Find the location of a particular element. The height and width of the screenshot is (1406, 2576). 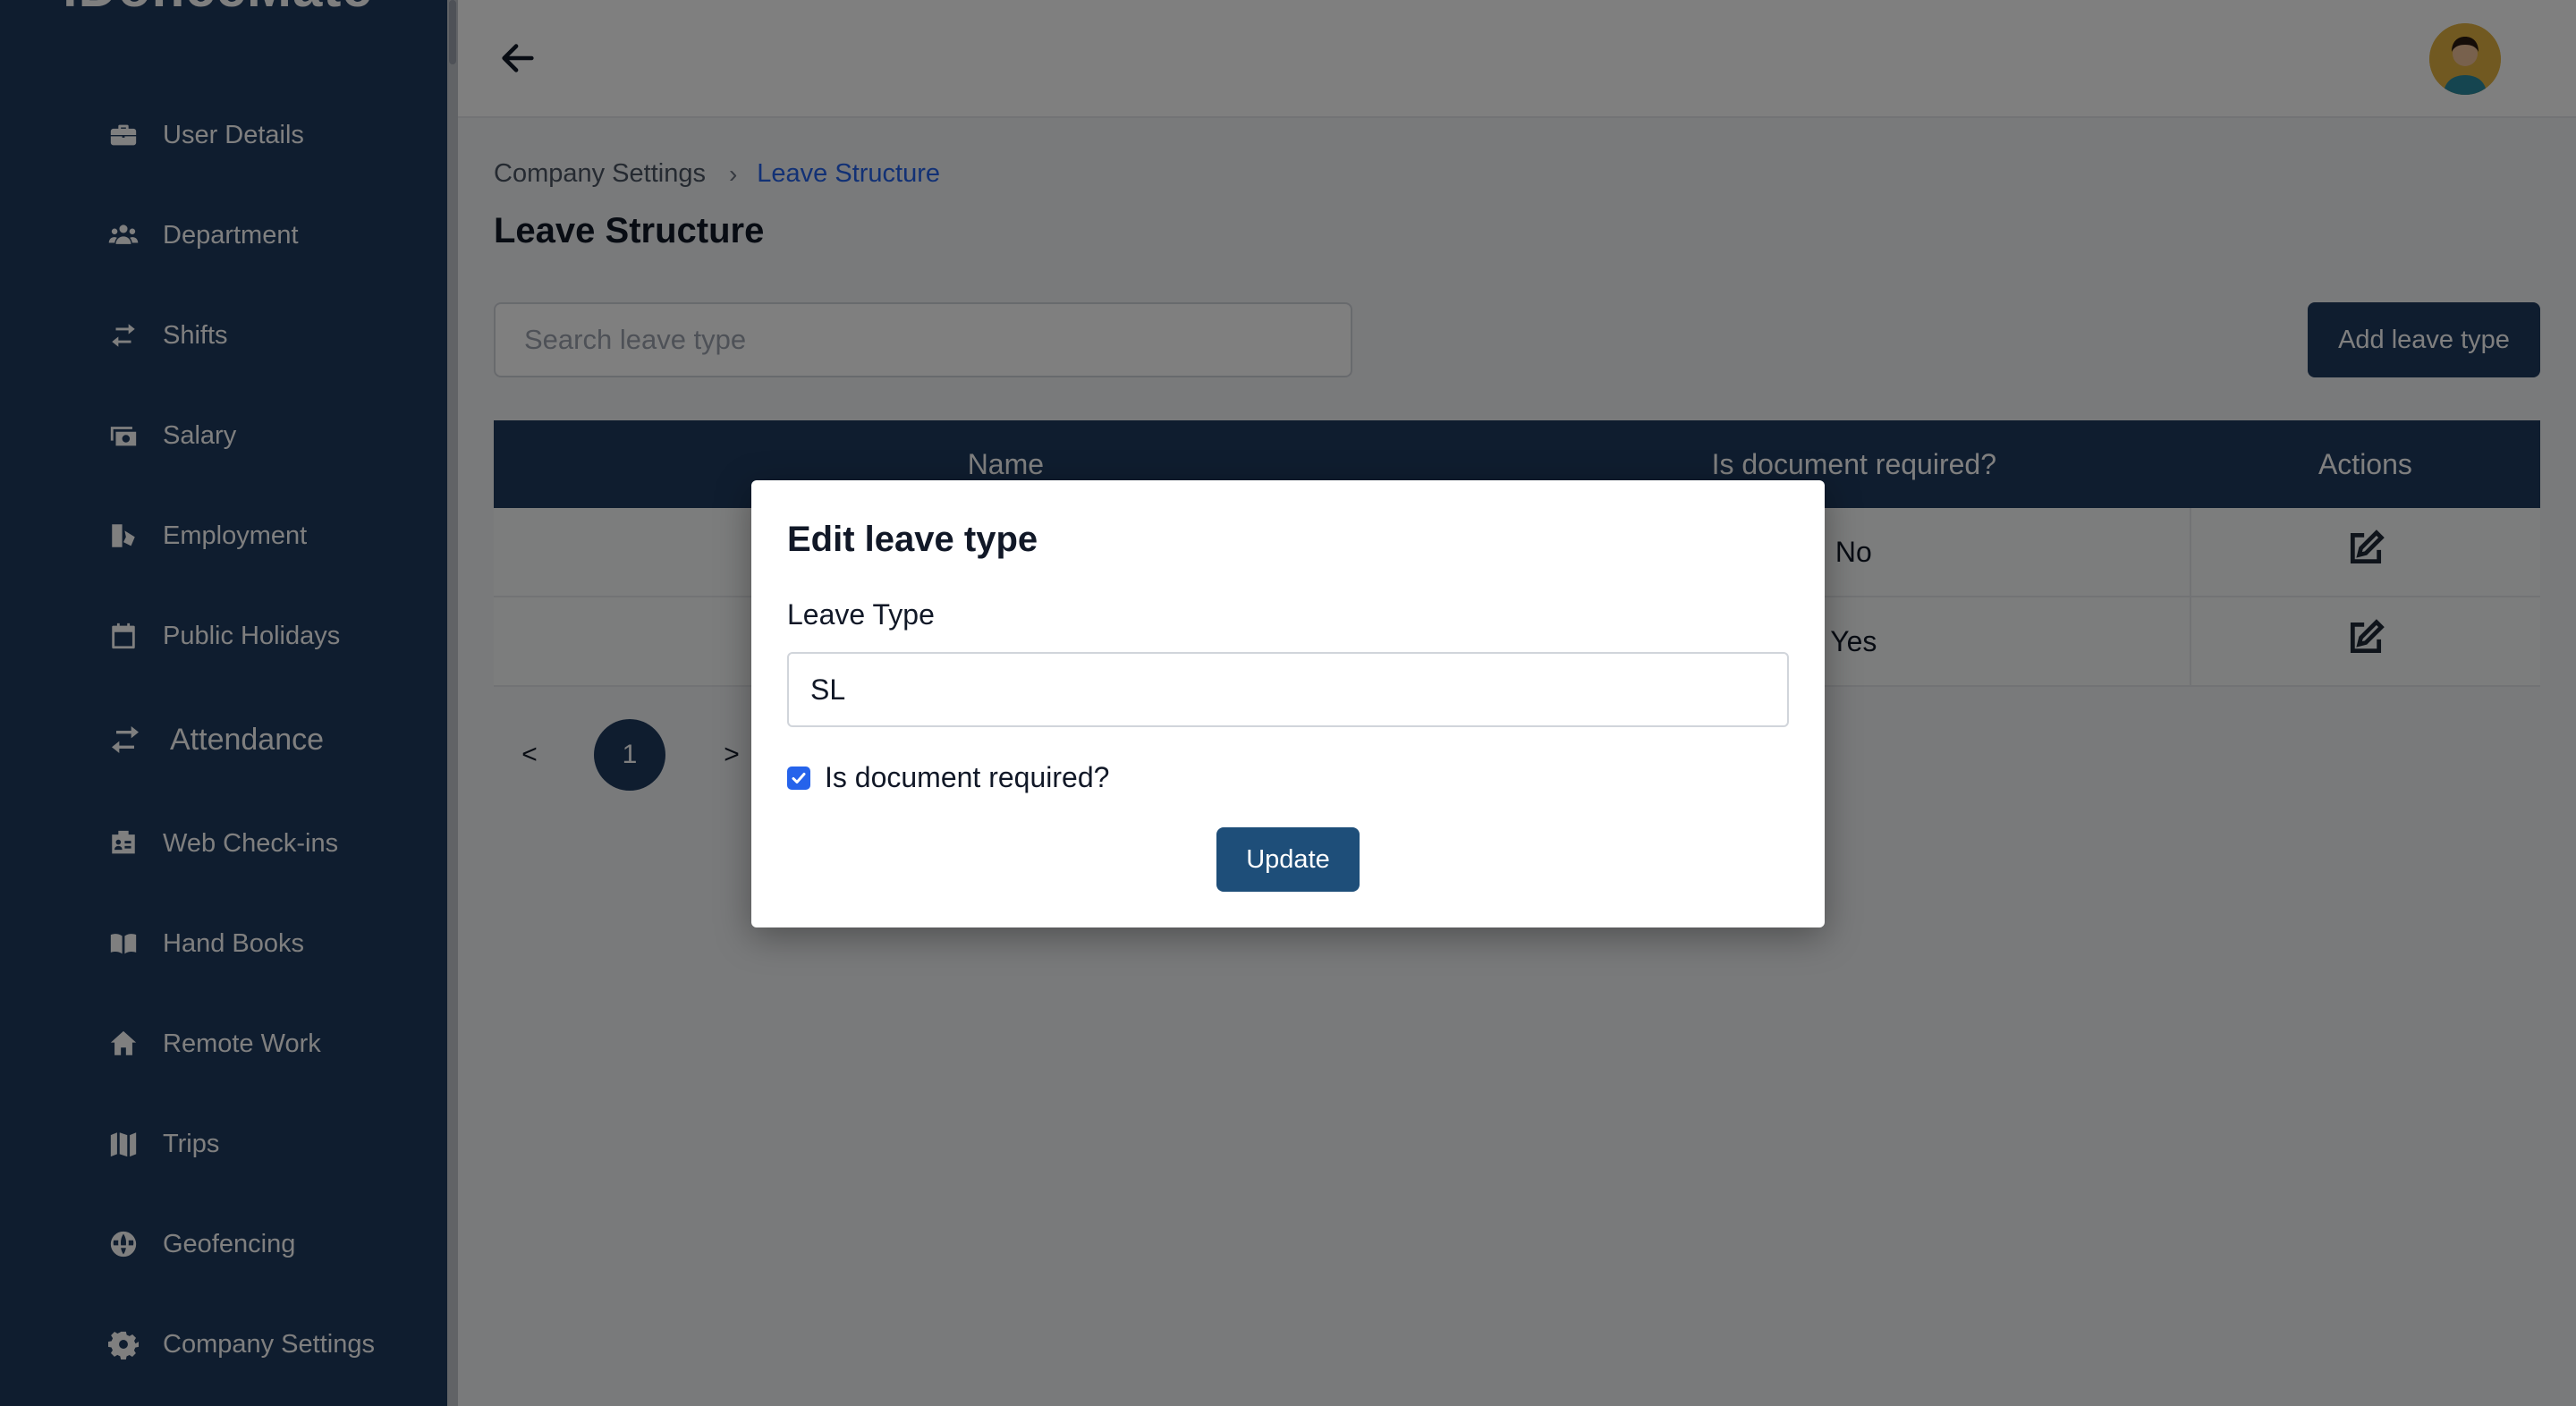

document-required-label: Is document required? is located at coordinates (967, 777).